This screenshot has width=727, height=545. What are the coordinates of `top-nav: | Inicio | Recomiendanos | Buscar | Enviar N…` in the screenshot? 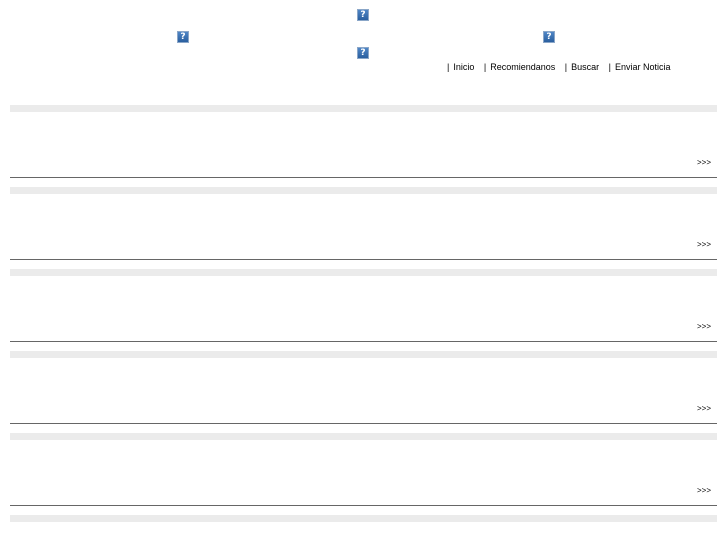 It's located at (558, 67).